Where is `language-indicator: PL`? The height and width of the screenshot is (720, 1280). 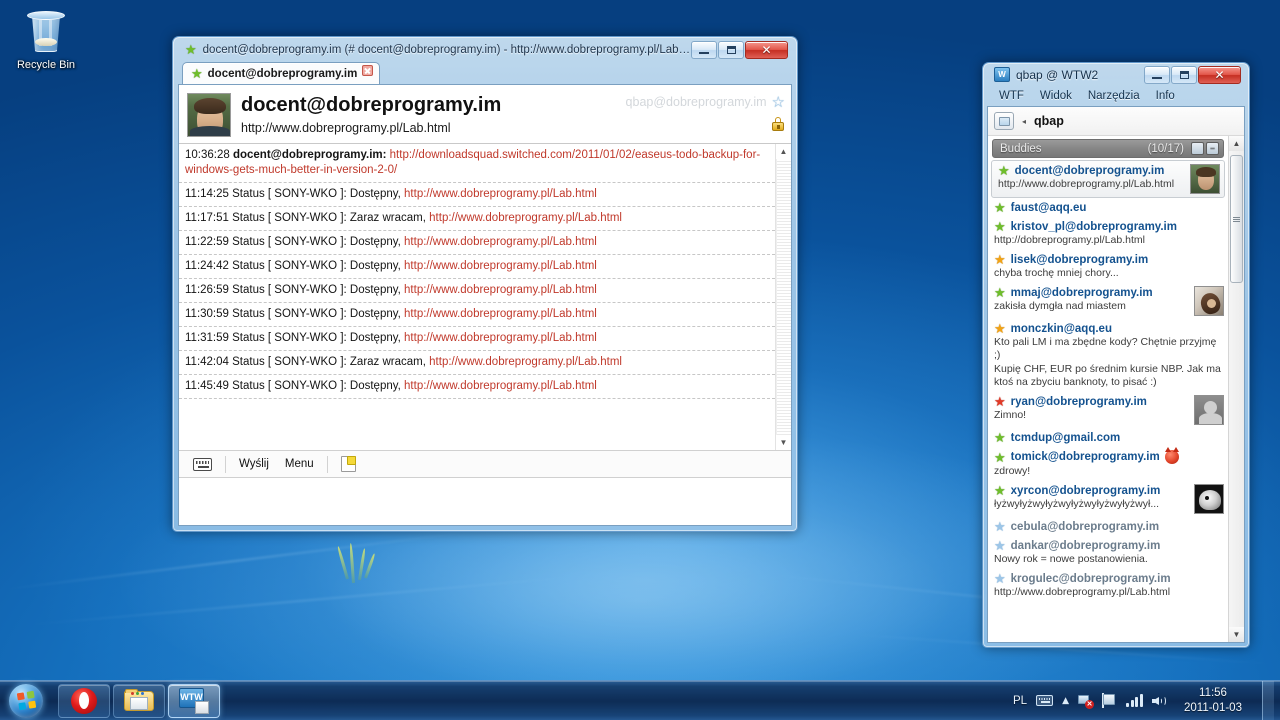
language-indicator: PL is located at coordinates (1020, 701).